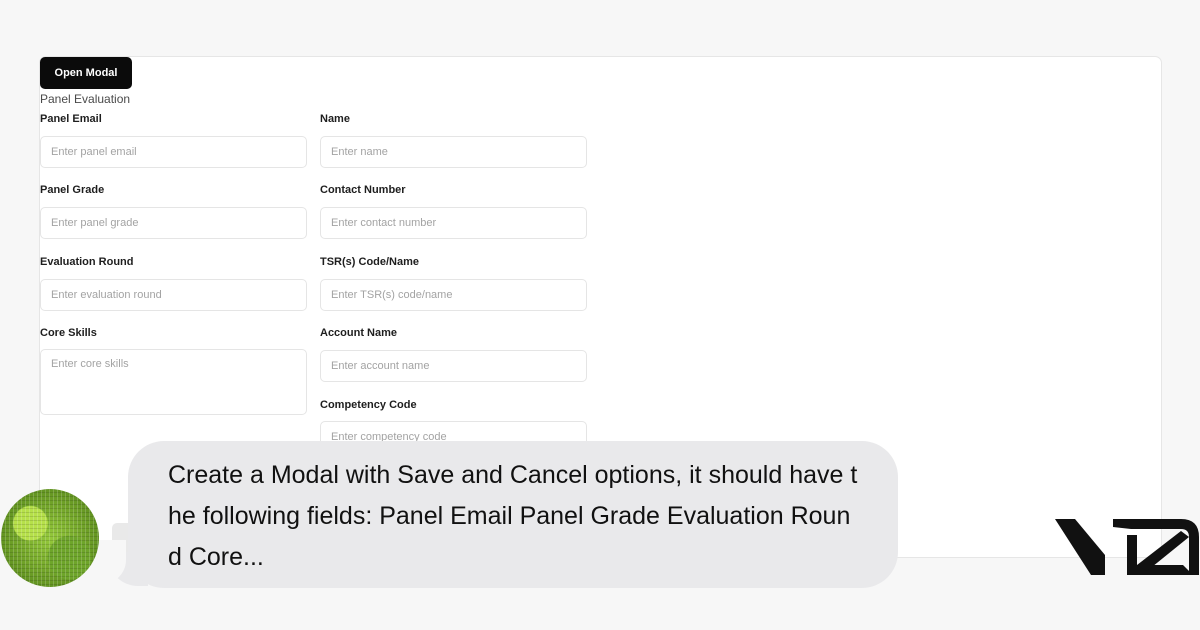 This screenshot has height=630, width=1200. I want to click on open-modal-button: Open Modal, so click(86, 73).